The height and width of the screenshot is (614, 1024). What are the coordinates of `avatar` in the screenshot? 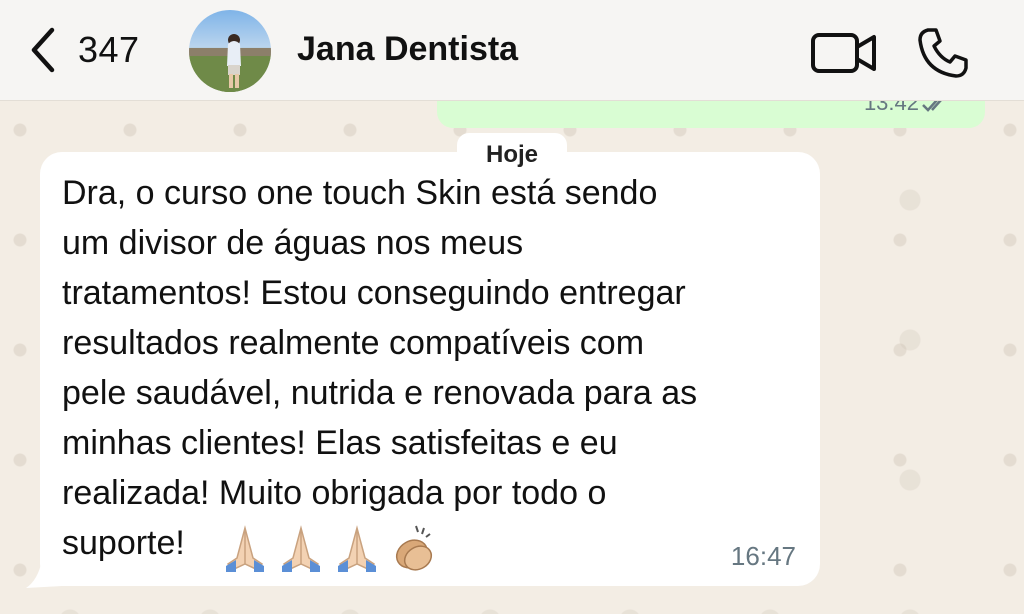 It's located at (230, 51).